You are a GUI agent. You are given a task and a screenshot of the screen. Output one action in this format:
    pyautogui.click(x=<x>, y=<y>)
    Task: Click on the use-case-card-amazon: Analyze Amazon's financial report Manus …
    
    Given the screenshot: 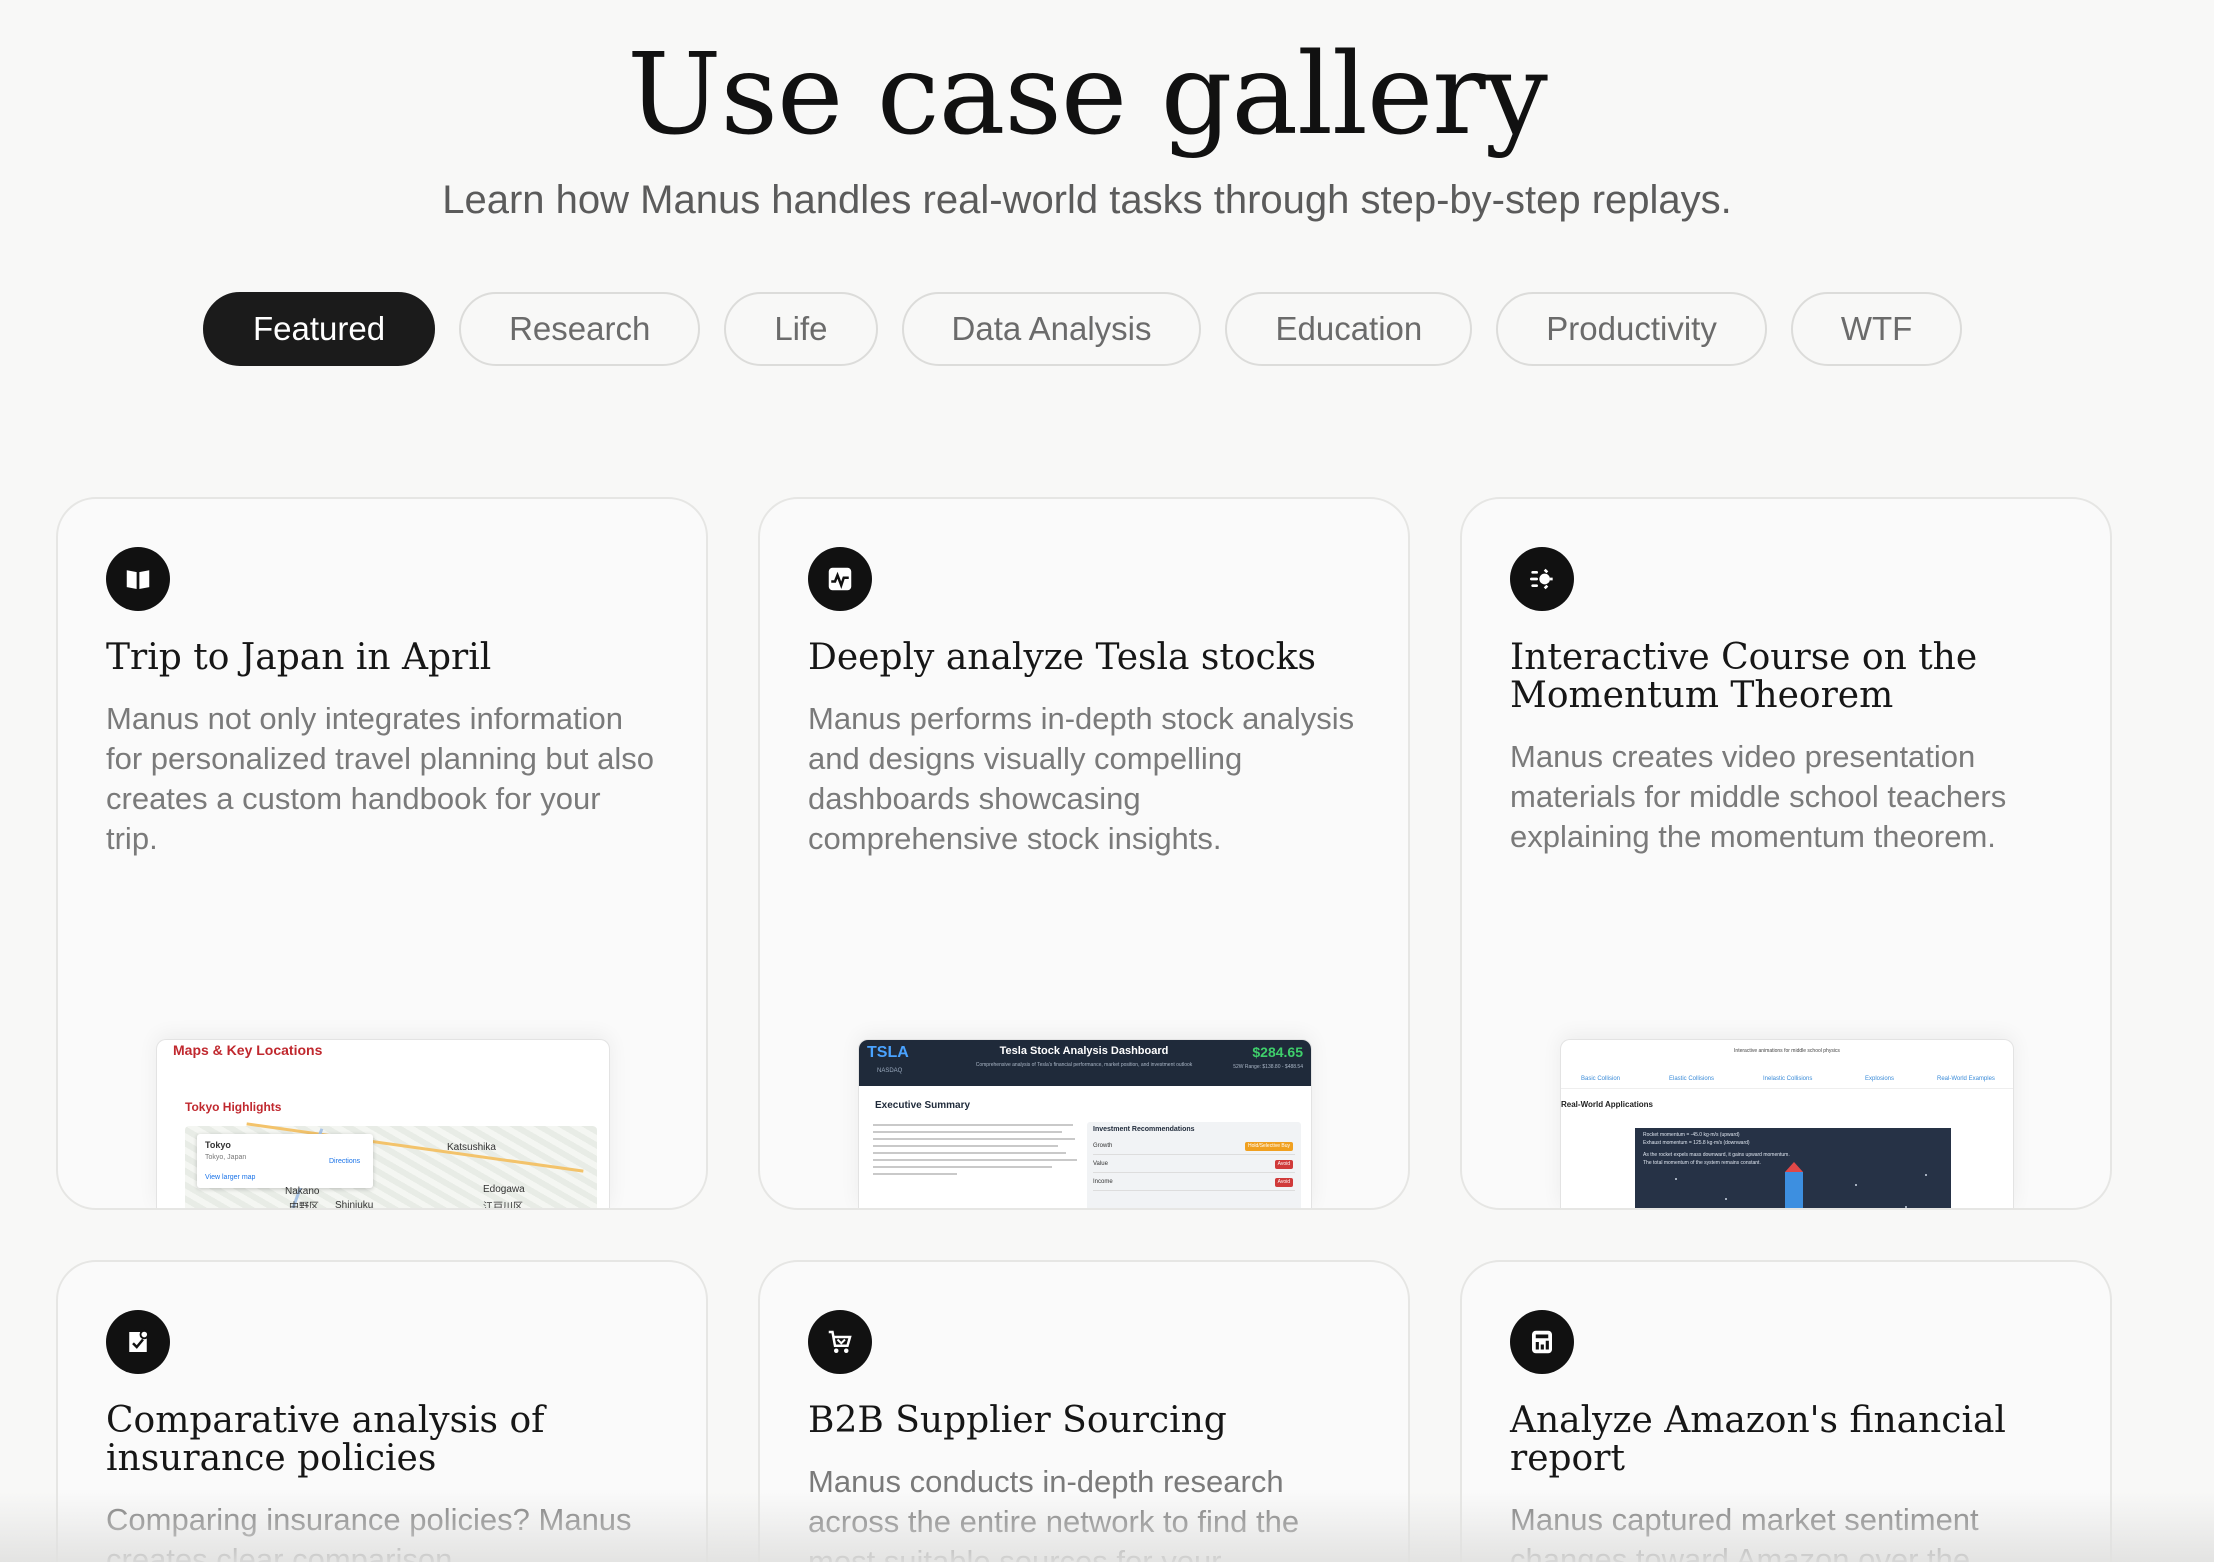 What is the action you would take?
    pyautogui.click(x=1786, y=1411)
    